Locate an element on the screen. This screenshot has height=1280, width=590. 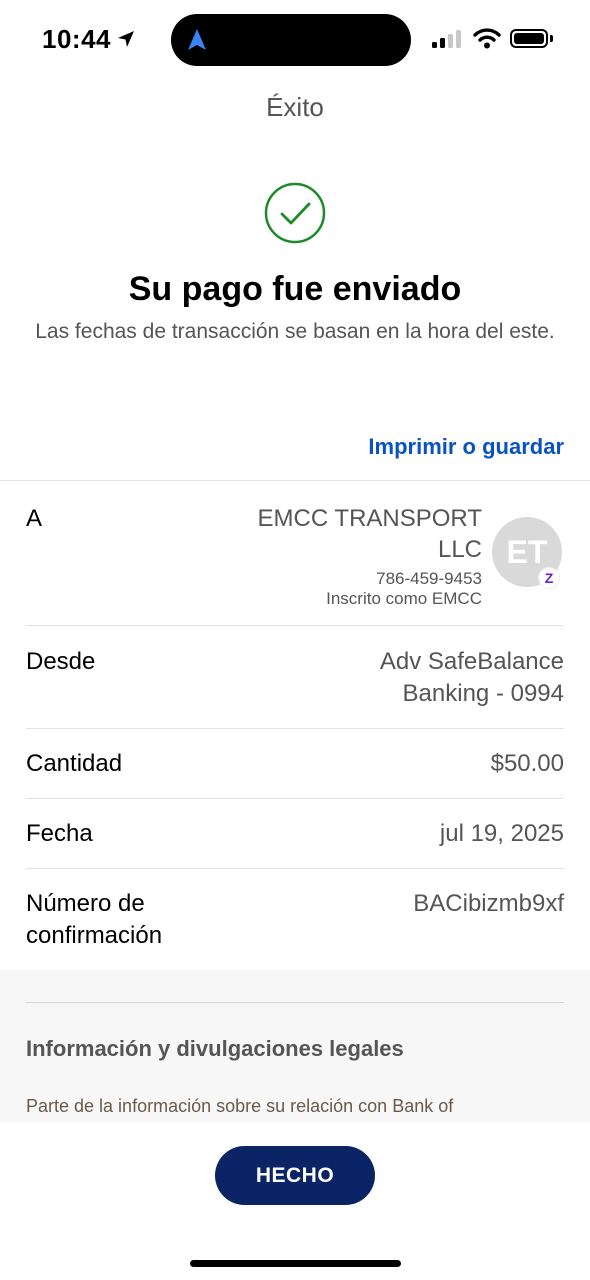
done-button: HECHO is located at coordinates (295, 1175).